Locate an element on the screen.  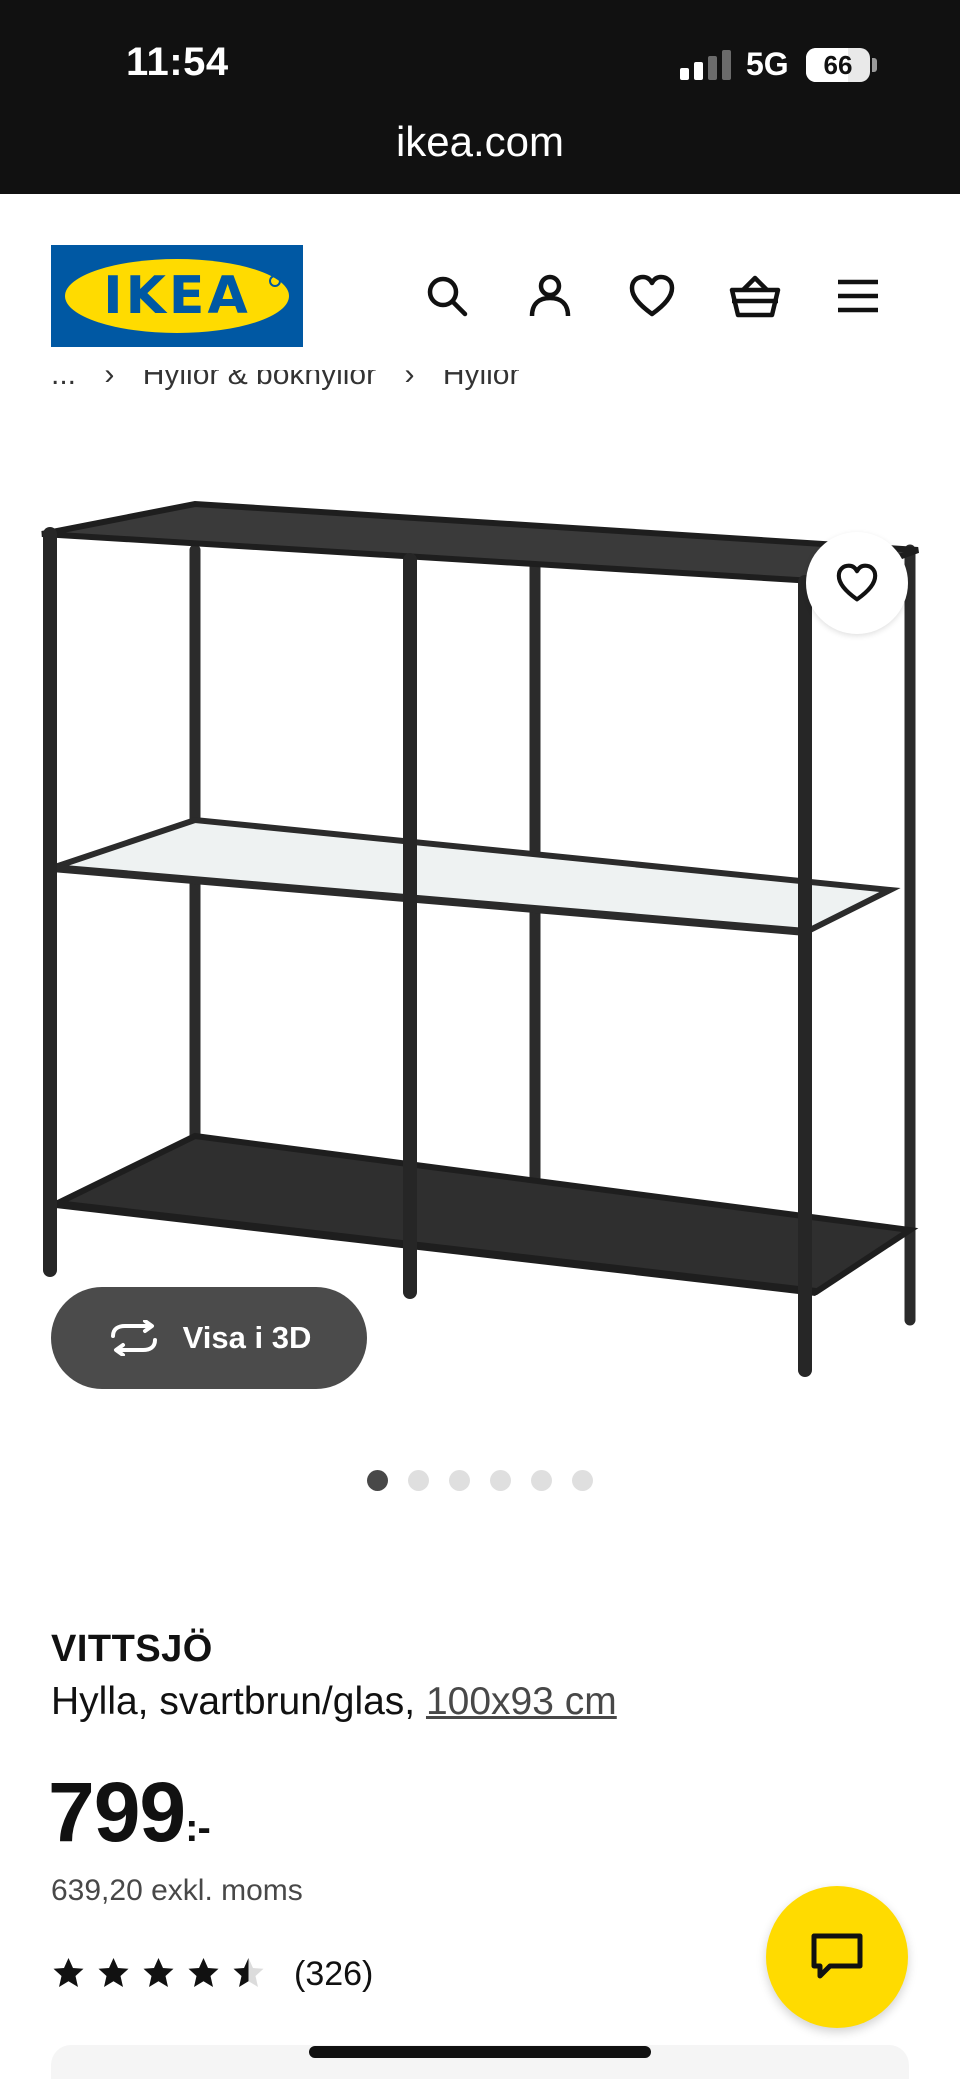
image-pager is located at coordinates (480, 1480).